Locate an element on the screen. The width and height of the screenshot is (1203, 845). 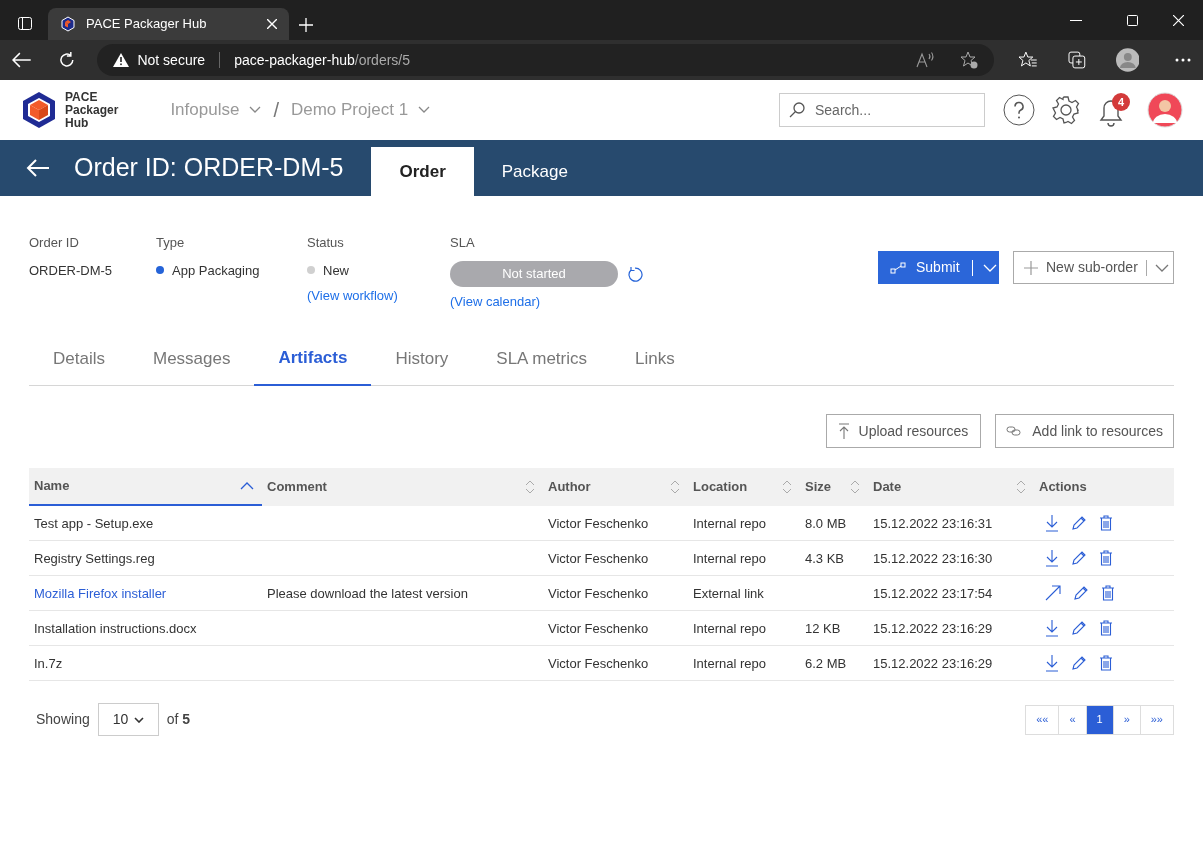
table-cell: 15.12.2022 23:16:30 is located at coordinates (933, 558).